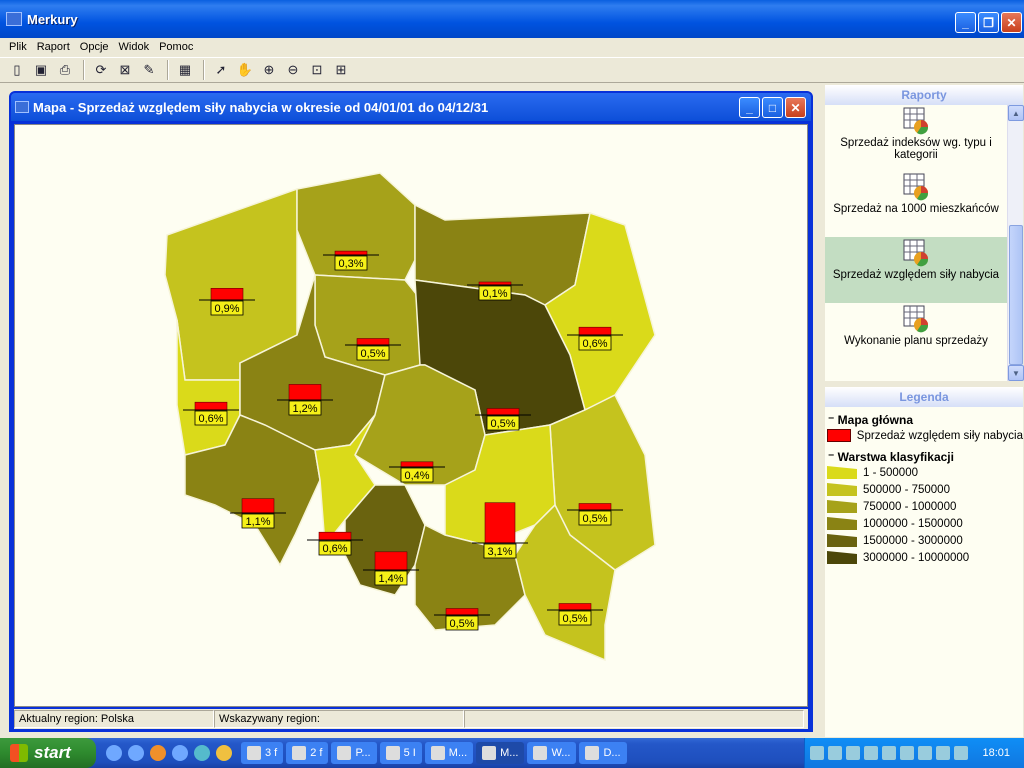 The image size is (1024, 768). What do you see at coordinates (1016, 113) in the screenshot?
I see `scroll-up-icon: ▲` at bounding box center [1016, 113].